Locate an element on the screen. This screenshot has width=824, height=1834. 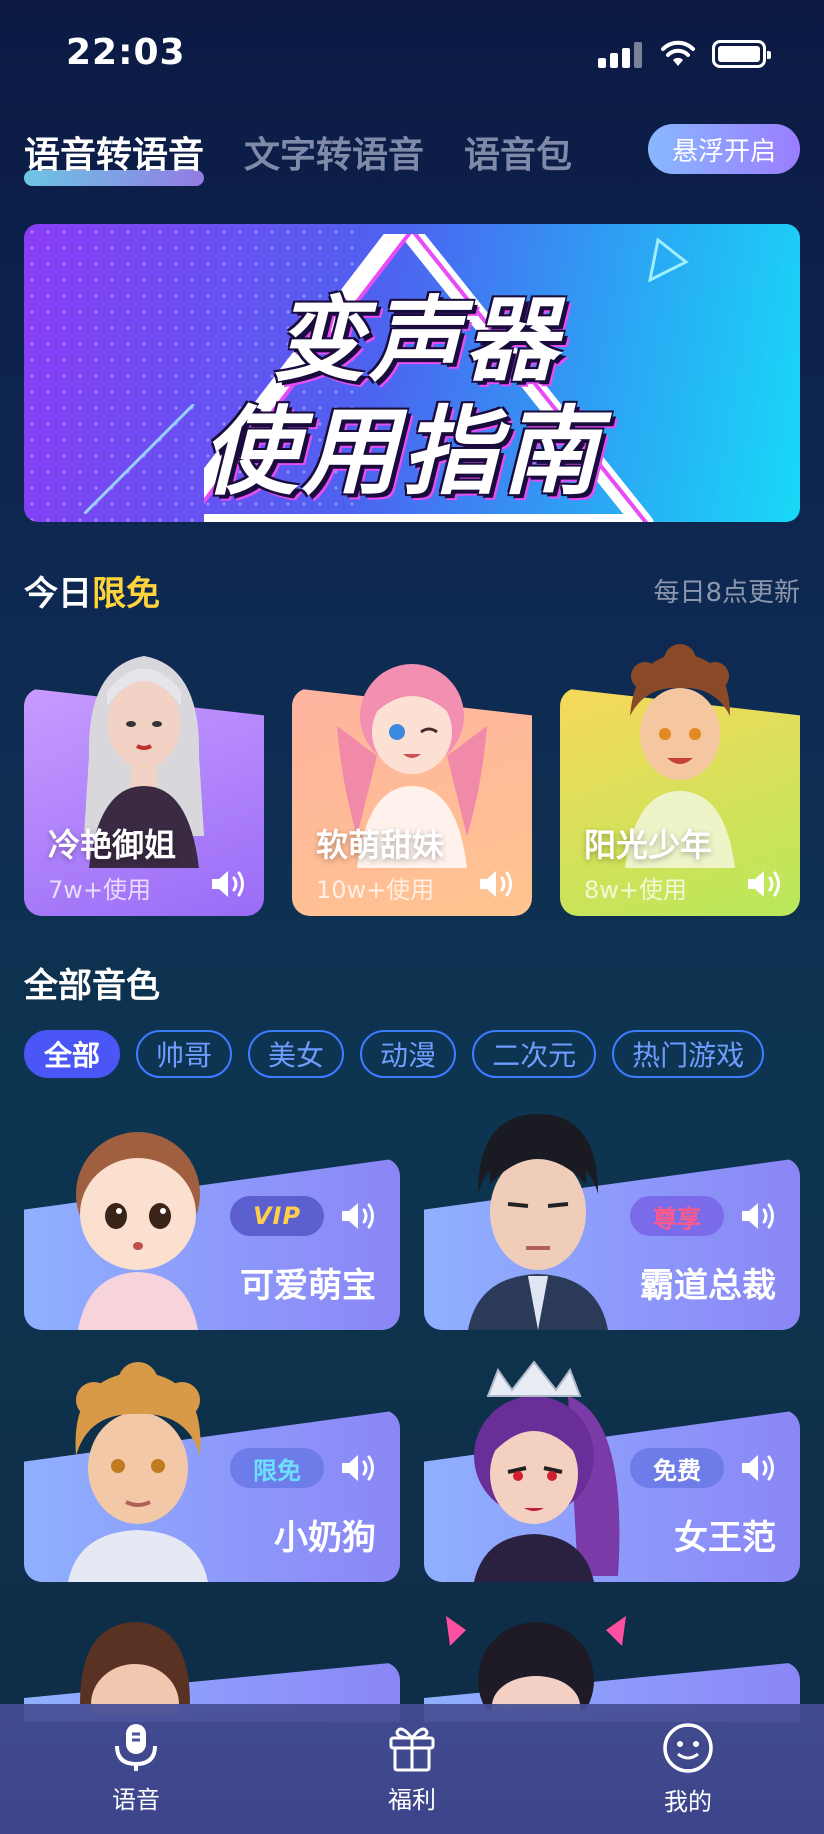
free-card-sunny-boy: 阳光少年 8w+使用 is located at coordinates (680, 780).